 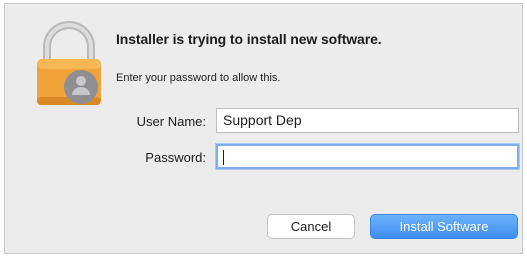 What do you see at coordinates (171, 121) in the screenshot?
I see `username-label: User Name:` at bounding box center [171, 121].